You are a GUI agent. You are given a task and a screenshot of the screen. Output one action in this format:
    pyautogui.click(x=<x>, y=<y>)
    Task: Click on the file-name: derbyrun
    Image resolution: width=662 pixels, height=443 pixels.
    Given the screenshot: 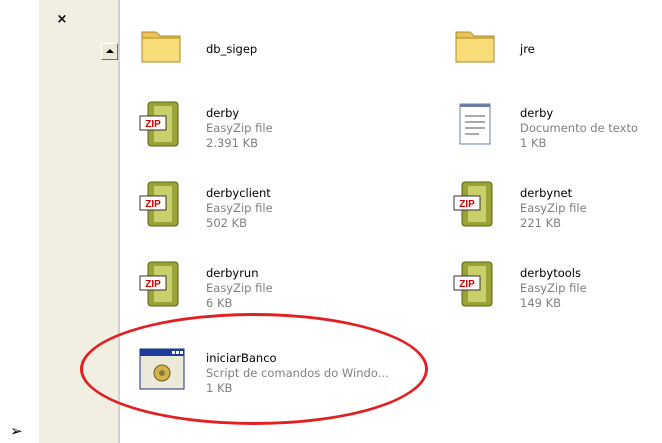 What is the action you would take?
    pyautogui.click(x=232, y=273)
    